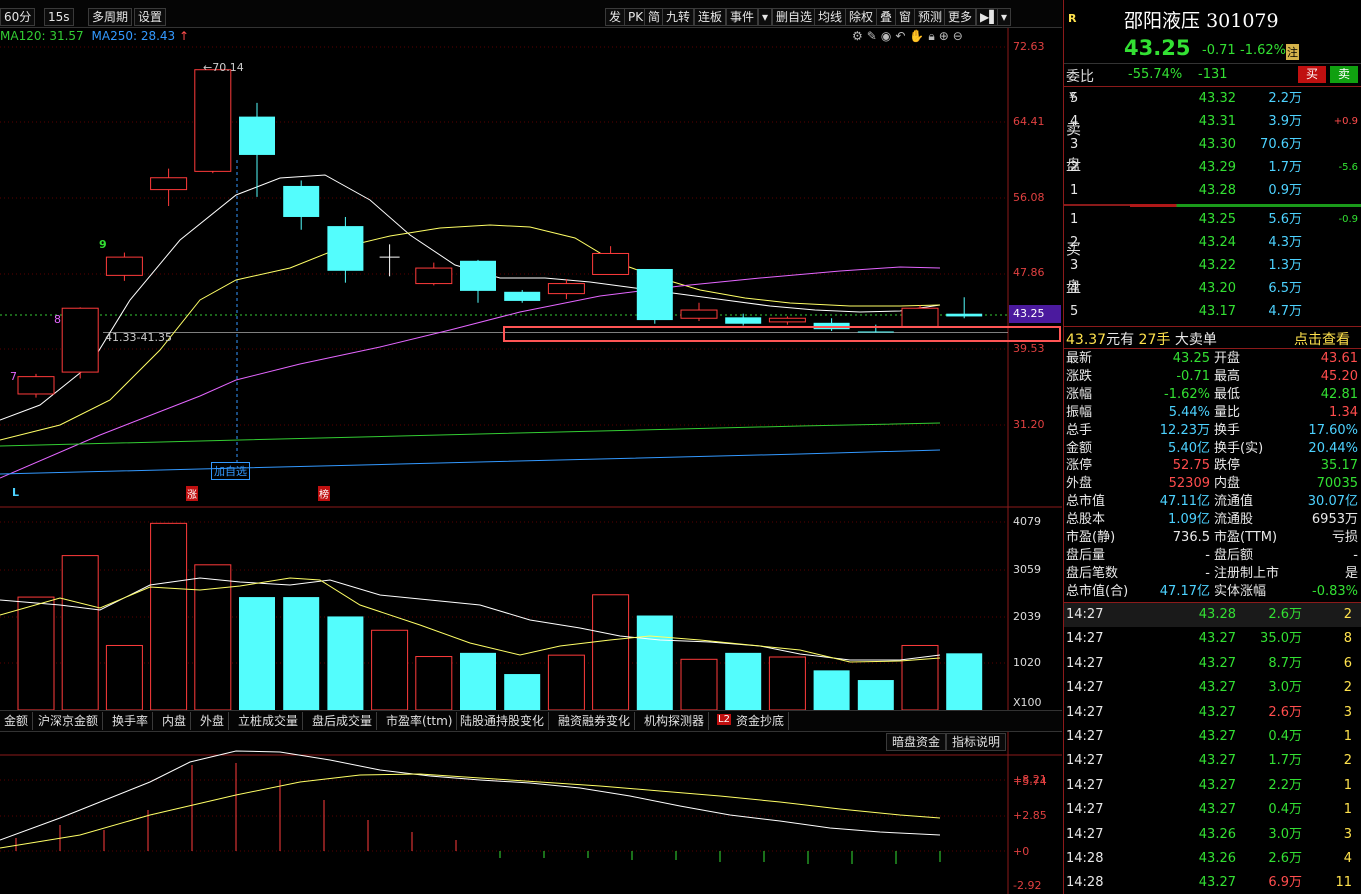 The width and height of the screenshot is (1361, 894). What do you see at coordinates (1212, 243) in the screenshot?
I see `bid-row: 2 43.24 4.3万` at bounding box center [1212, 243].